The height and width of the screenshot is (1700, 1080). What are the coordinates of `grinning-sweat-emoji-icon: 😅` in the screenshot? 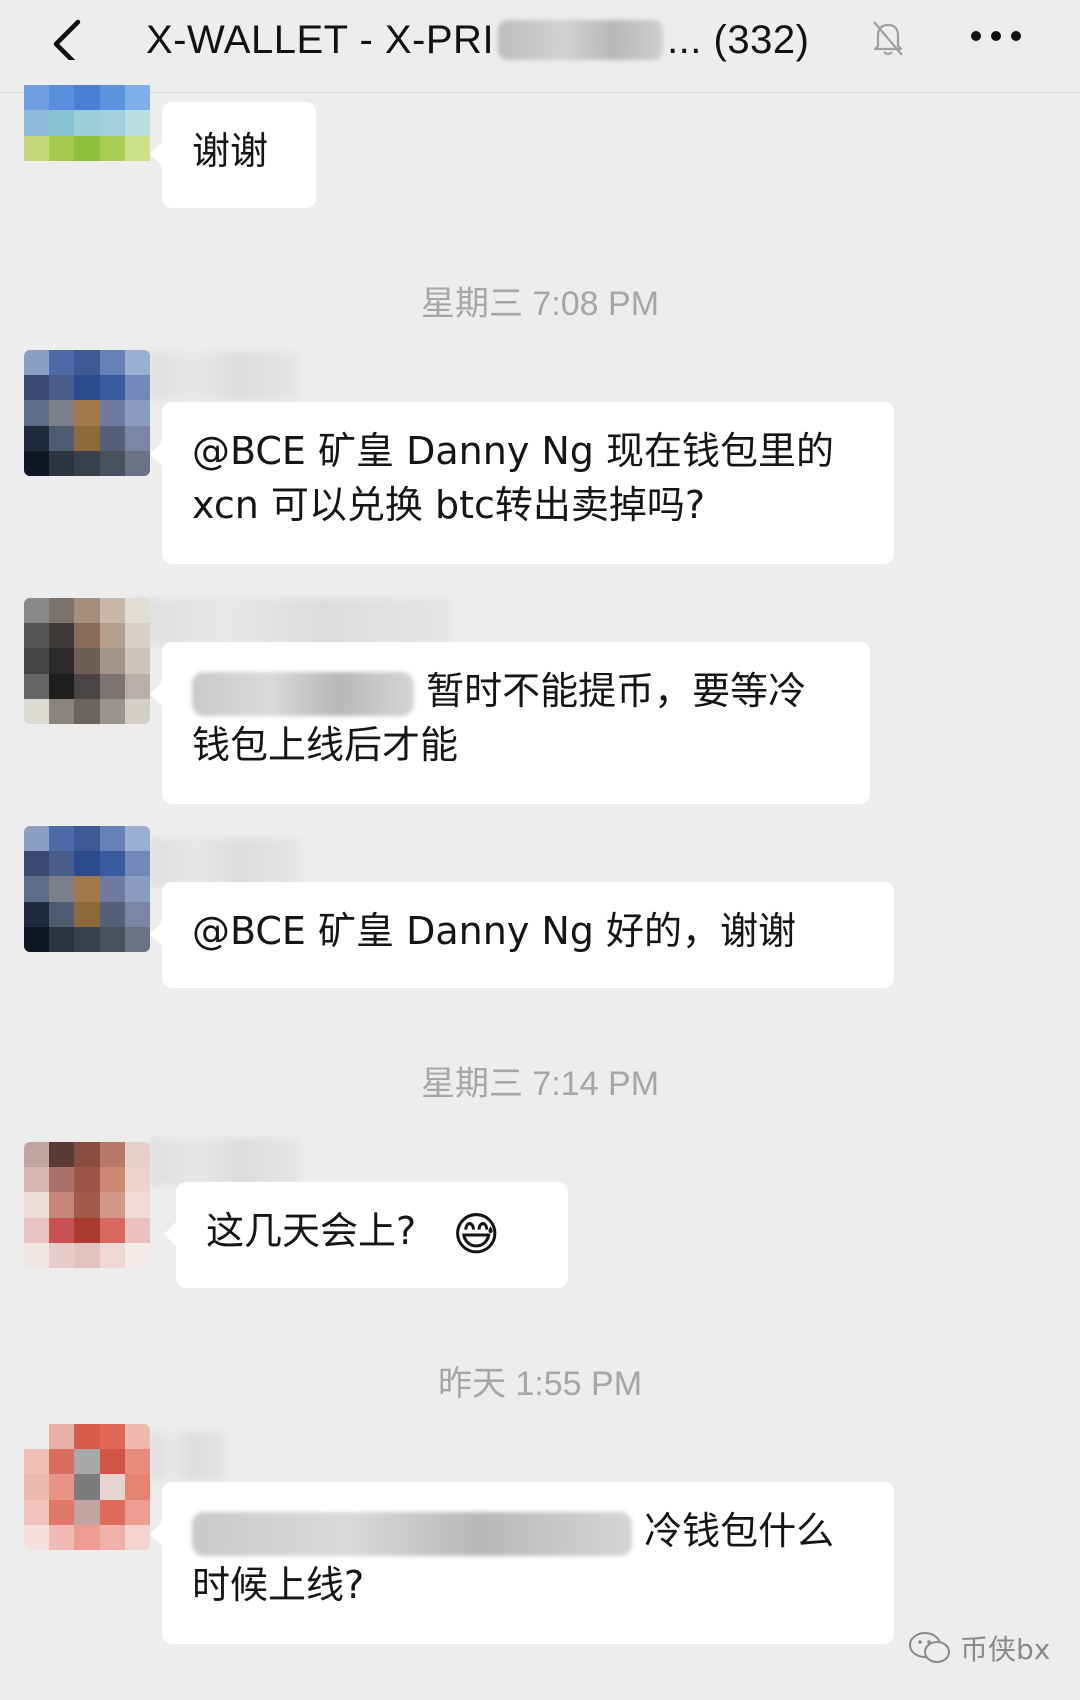 It's located at (476, 1233).